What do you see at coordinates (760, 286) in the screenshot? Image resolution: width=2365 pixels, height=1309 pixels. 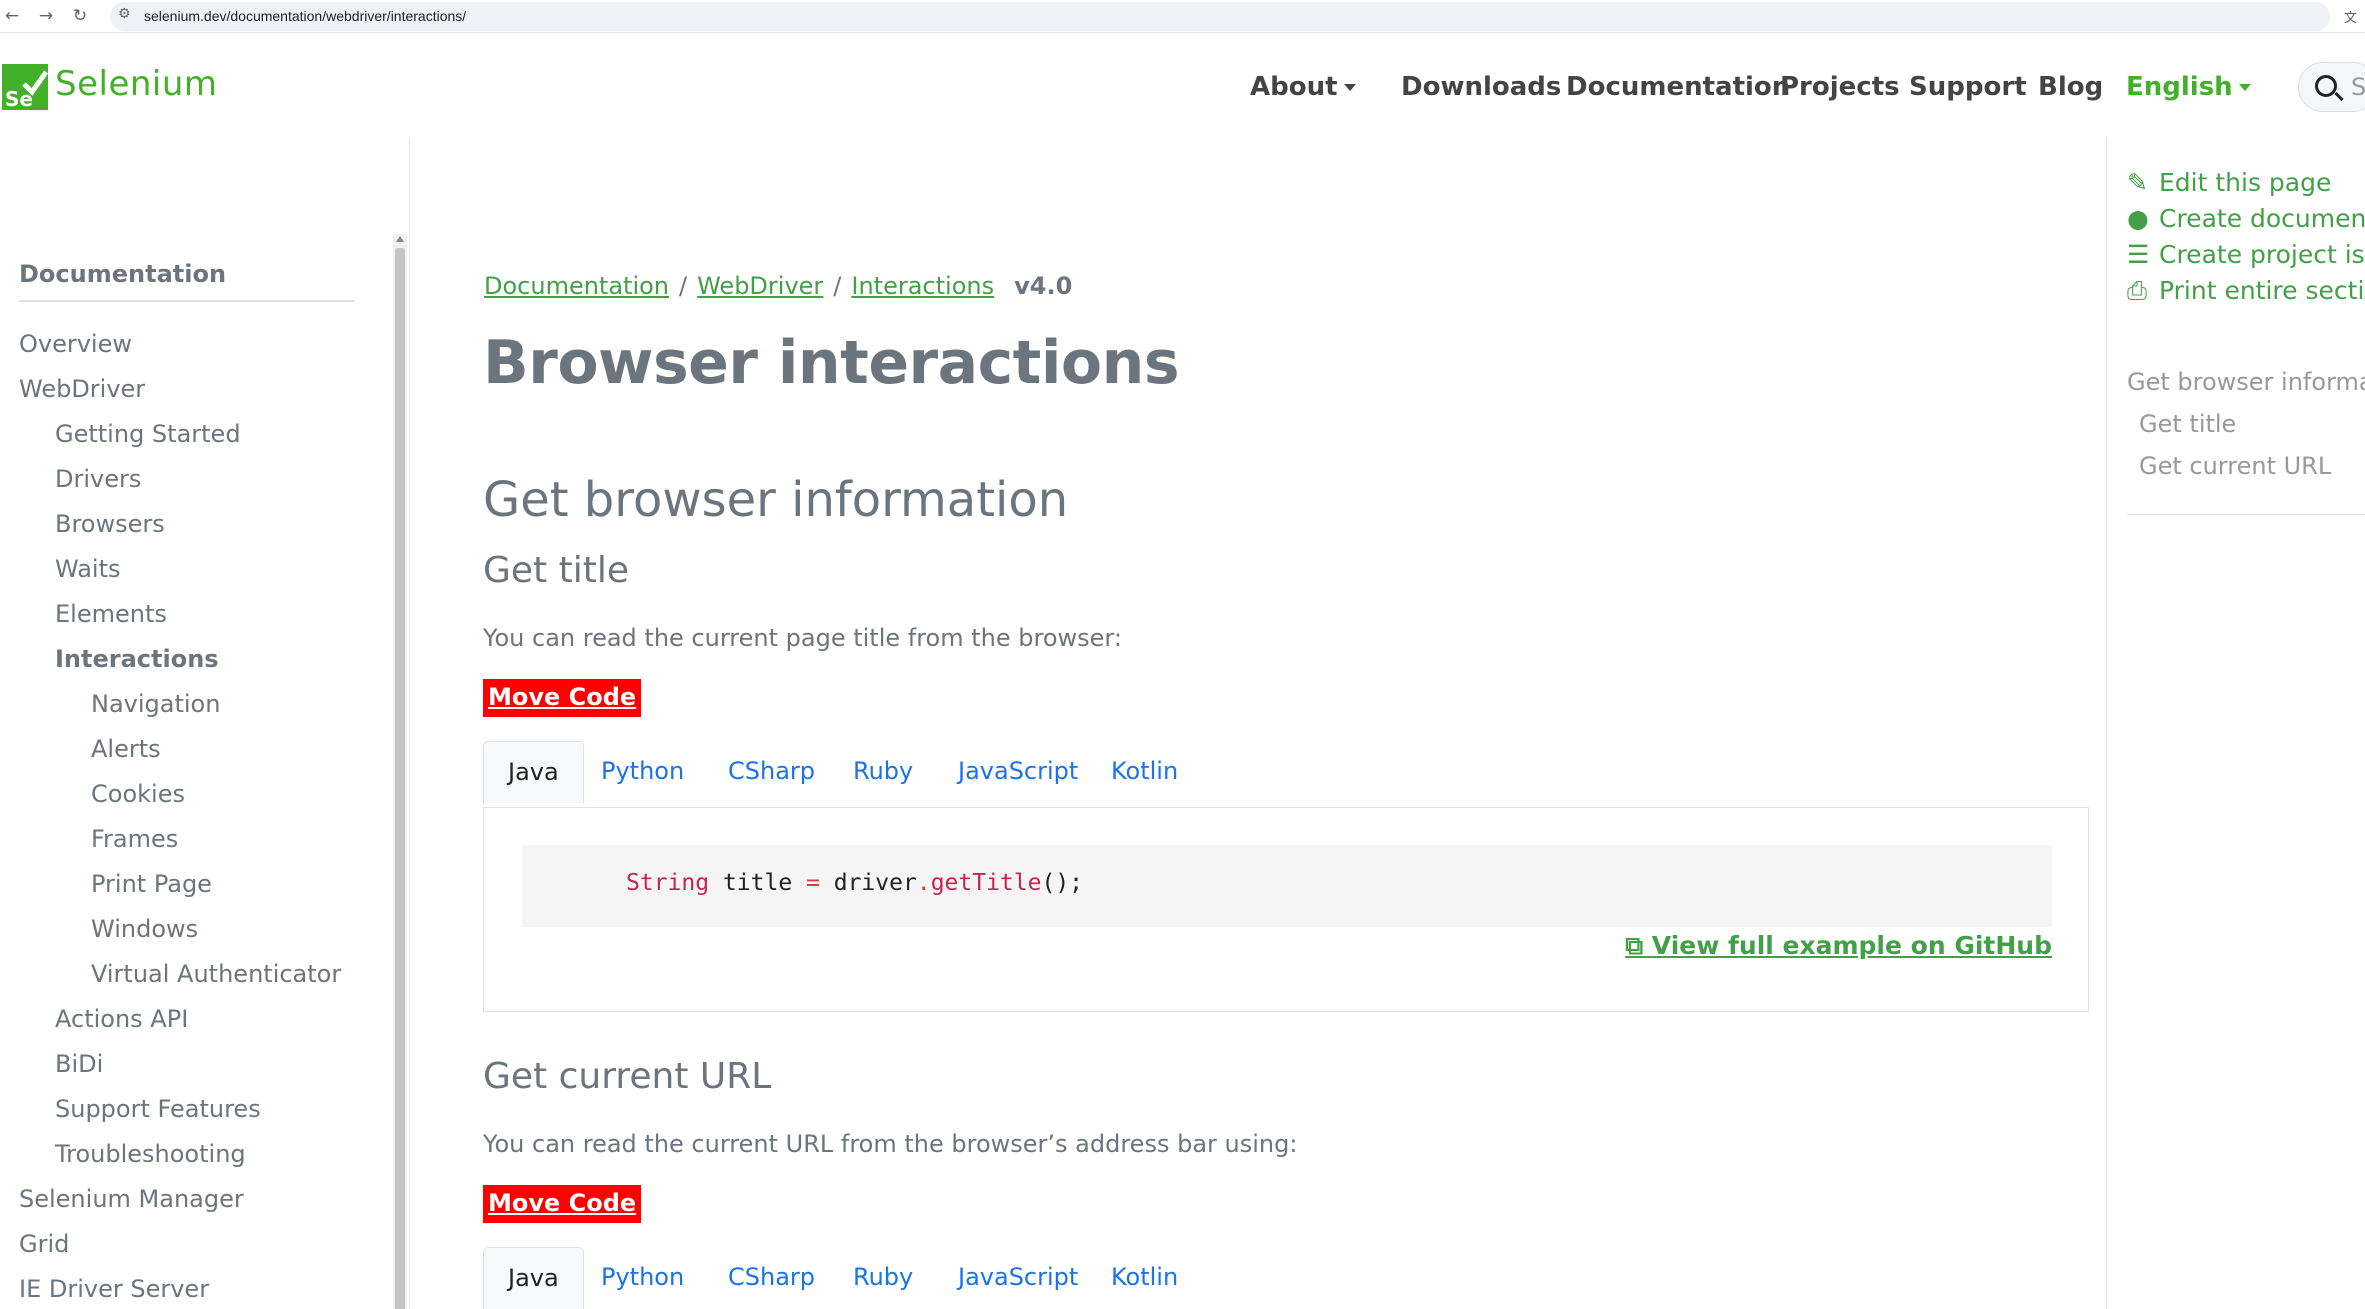 I see `breadcrumb-webdriver: WebDriver` at bounding box center [760, 286].